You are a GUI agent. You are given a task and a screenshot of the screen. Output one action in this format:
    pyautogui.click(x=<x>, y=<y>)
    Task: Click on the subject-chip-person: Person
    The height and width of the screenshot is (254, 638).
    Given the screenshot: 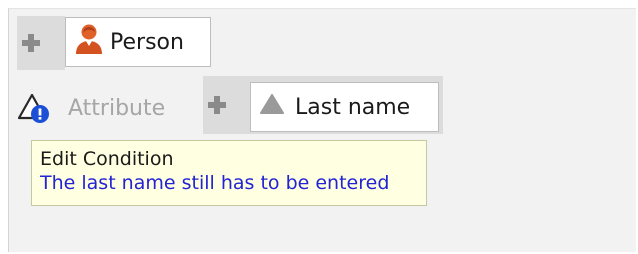 What is the action you would take?
    pyautogui.click(x=138, y=42)
    